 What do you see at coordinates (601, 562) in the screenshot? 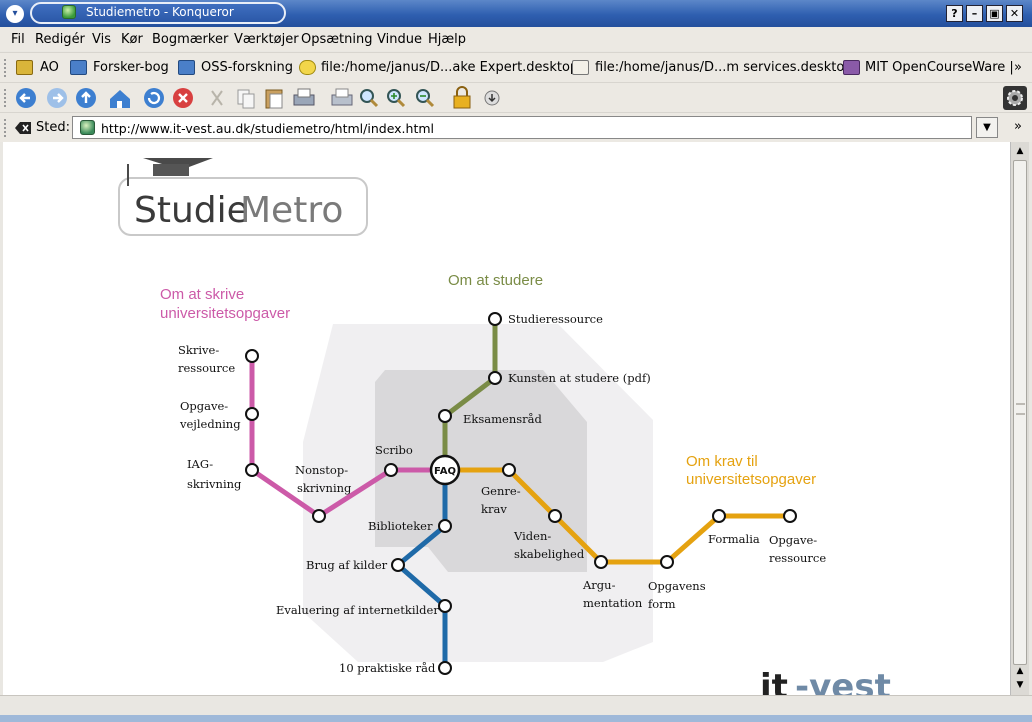
I see `station-argumentation` at bounding box center [601, 562].